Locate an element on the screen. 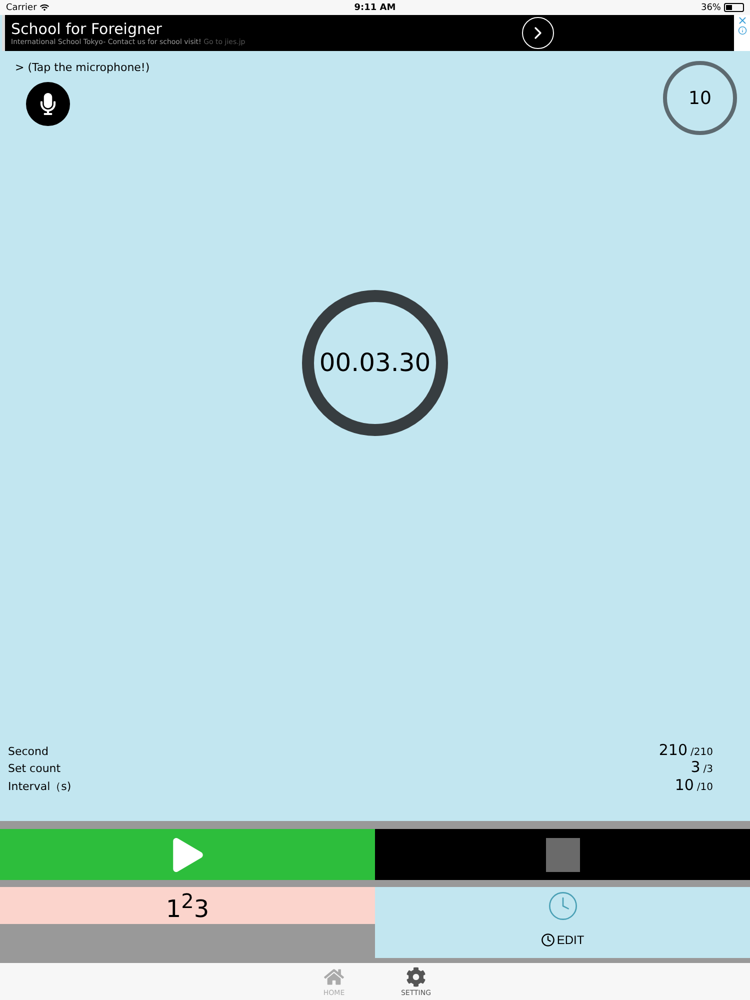 The height and width of the screenshot is (1000, 750). stat-value: 3 is located at coordinates (695, 767).